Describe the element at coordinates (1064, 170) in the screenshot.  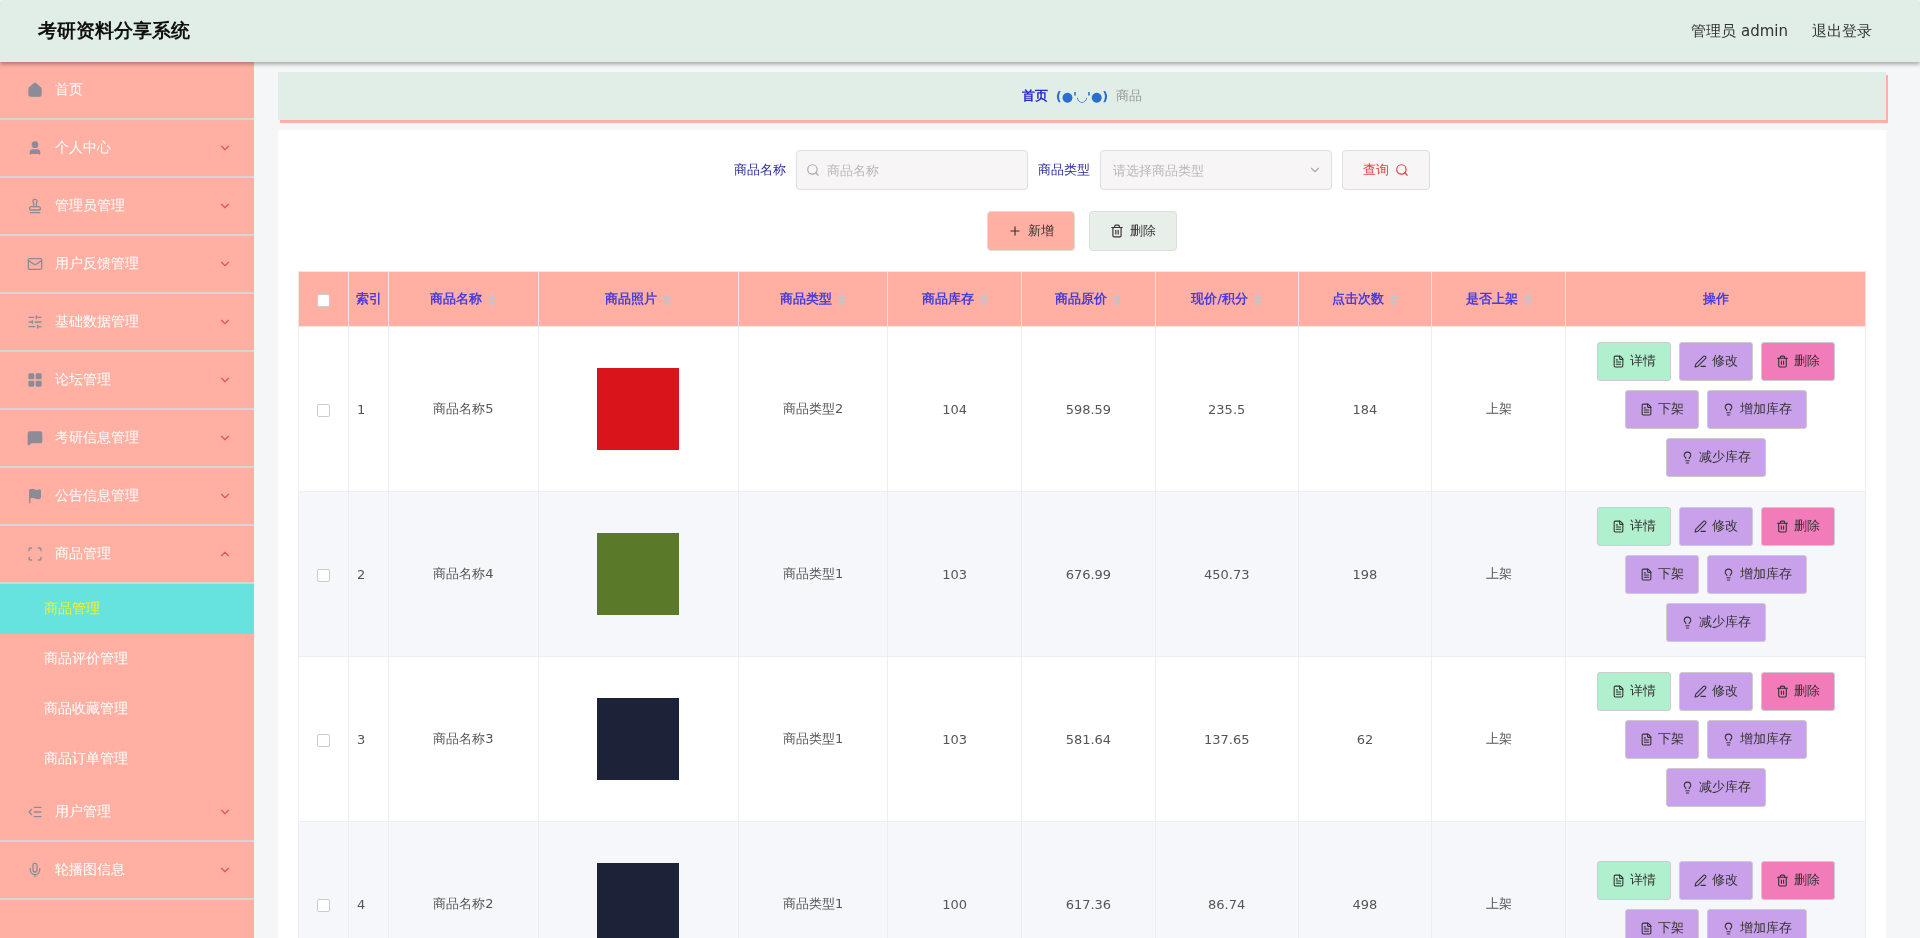
I see `field-label: 商品类型` at that location.